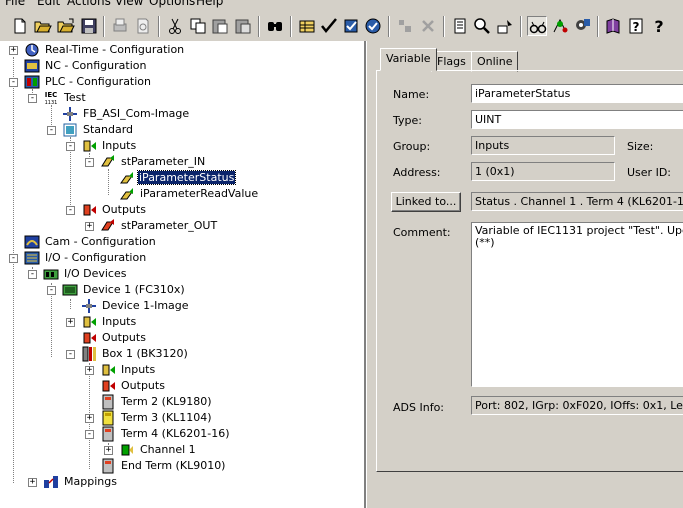  I want to click on tree-node-standard: - Standard, so click(182, 130).